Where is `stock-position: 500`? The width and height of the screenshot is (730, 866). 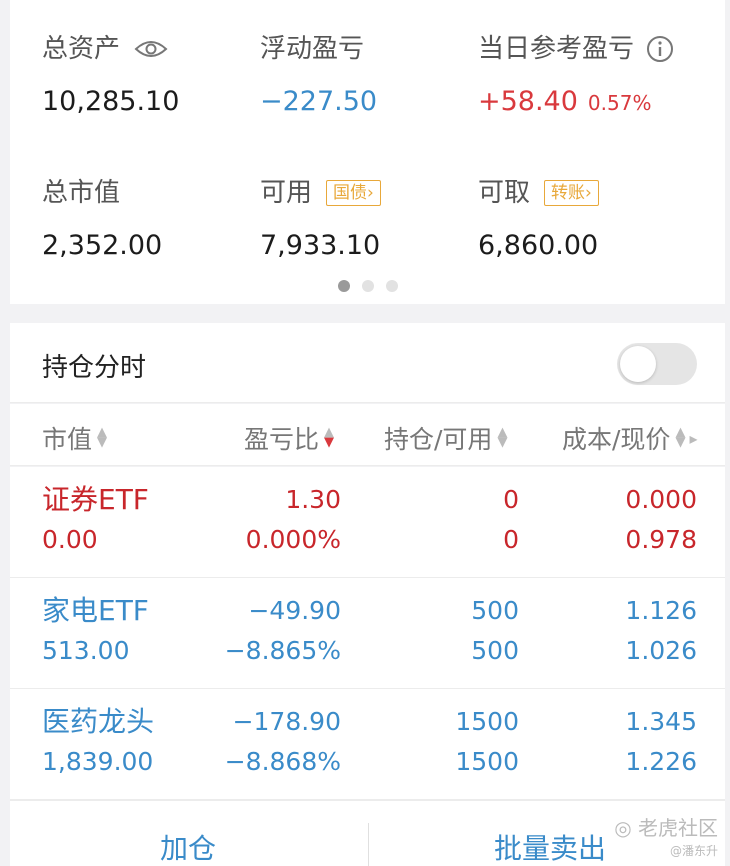
stock-position: 500 is located at coordinates (495, 610).